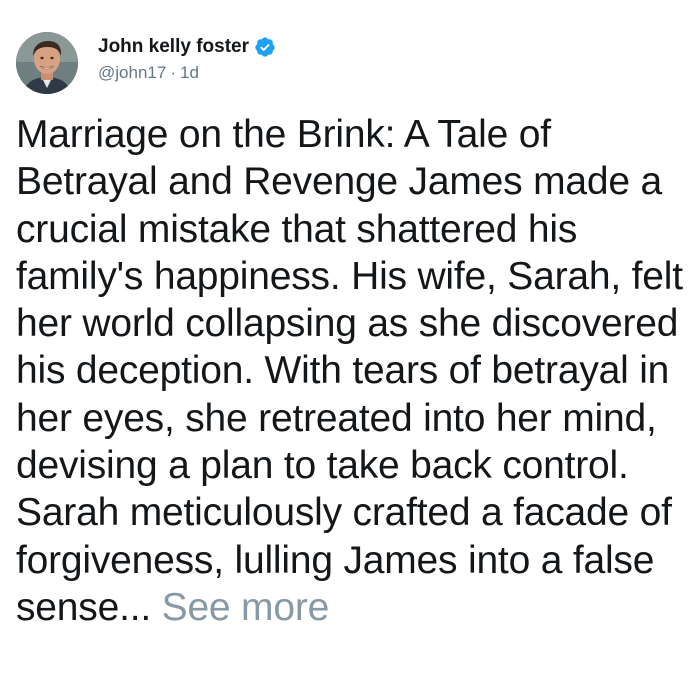 This screenshot has width=700, height=700. What do you see at coordinates (173, 47) in the screenshot?
I see `author-display-name: John kelly foster` at bounding box center [173, 47].